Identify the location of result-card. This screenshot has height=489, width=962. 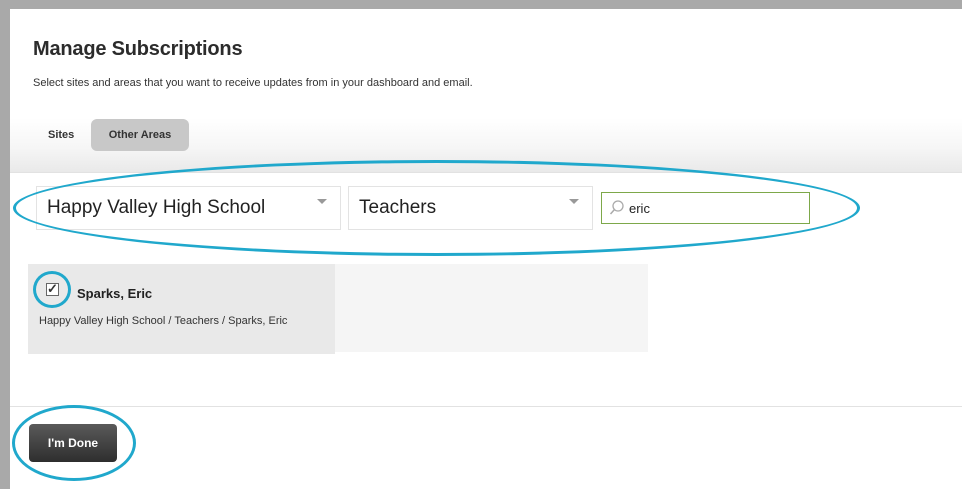
(181, 309).